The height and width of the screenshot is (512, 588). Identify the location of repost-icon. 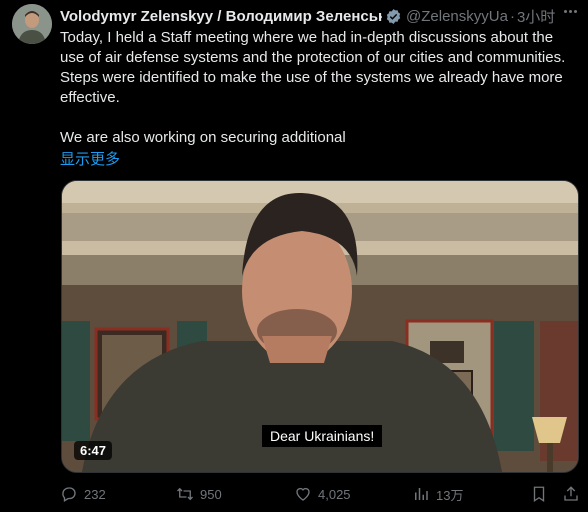
(185, 494).